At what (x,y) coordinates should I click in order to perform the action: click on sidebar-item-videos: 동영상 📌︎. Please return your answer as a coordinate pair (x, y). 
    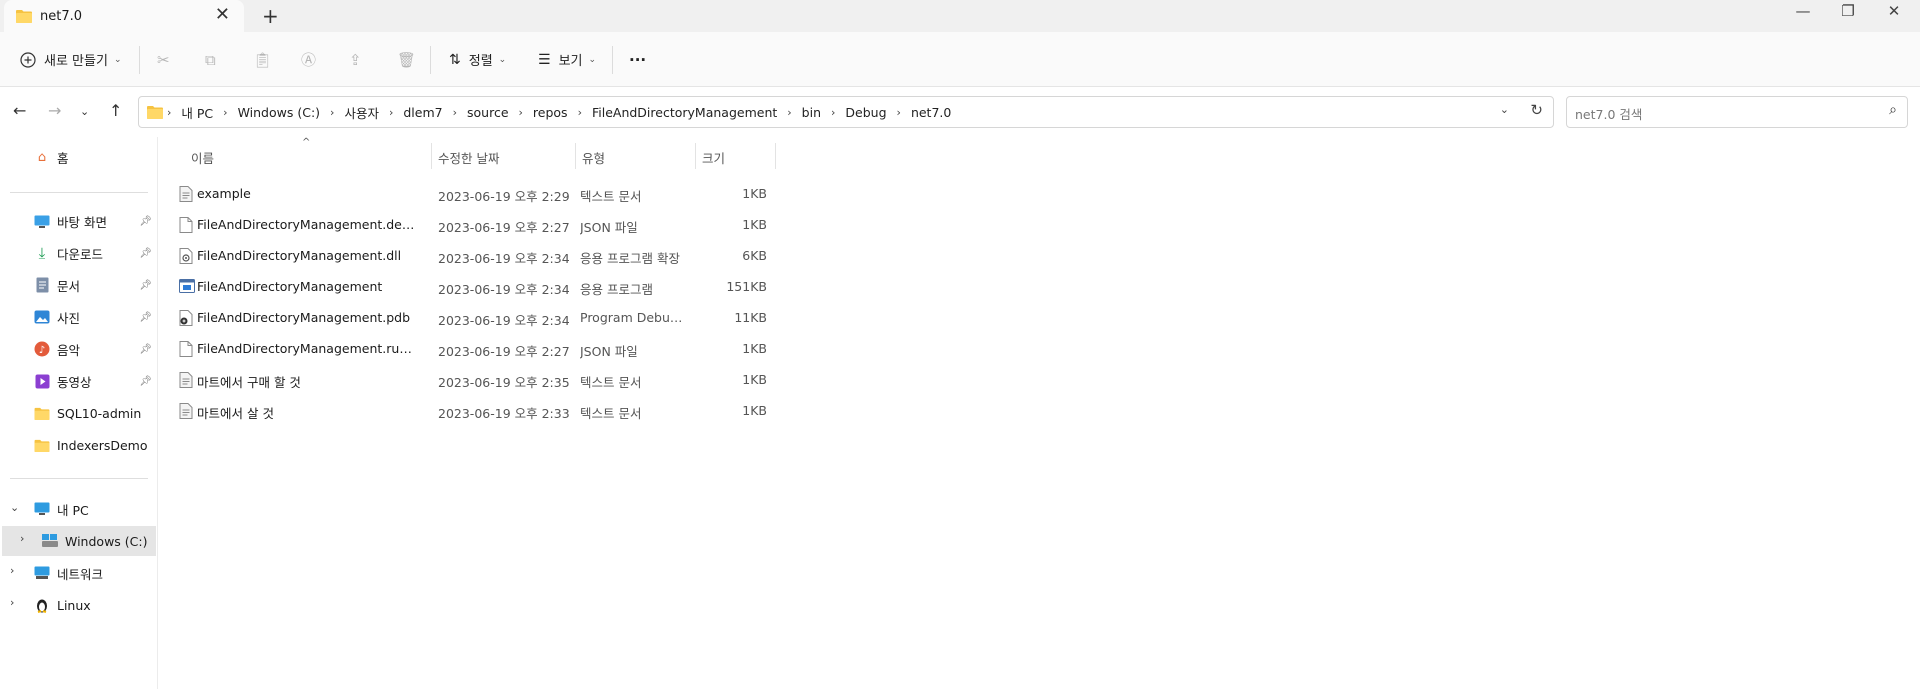
    Looking at the image, I should click on (79, 381).